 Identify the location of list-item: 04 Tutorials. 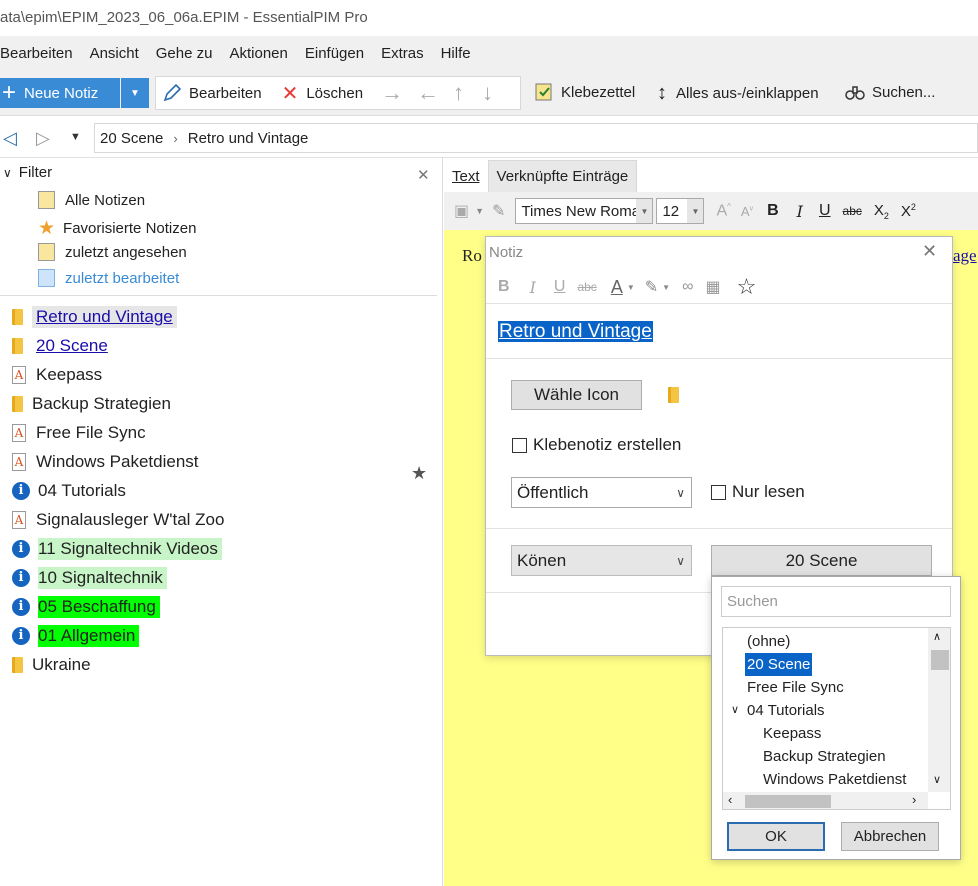
(786, 710).